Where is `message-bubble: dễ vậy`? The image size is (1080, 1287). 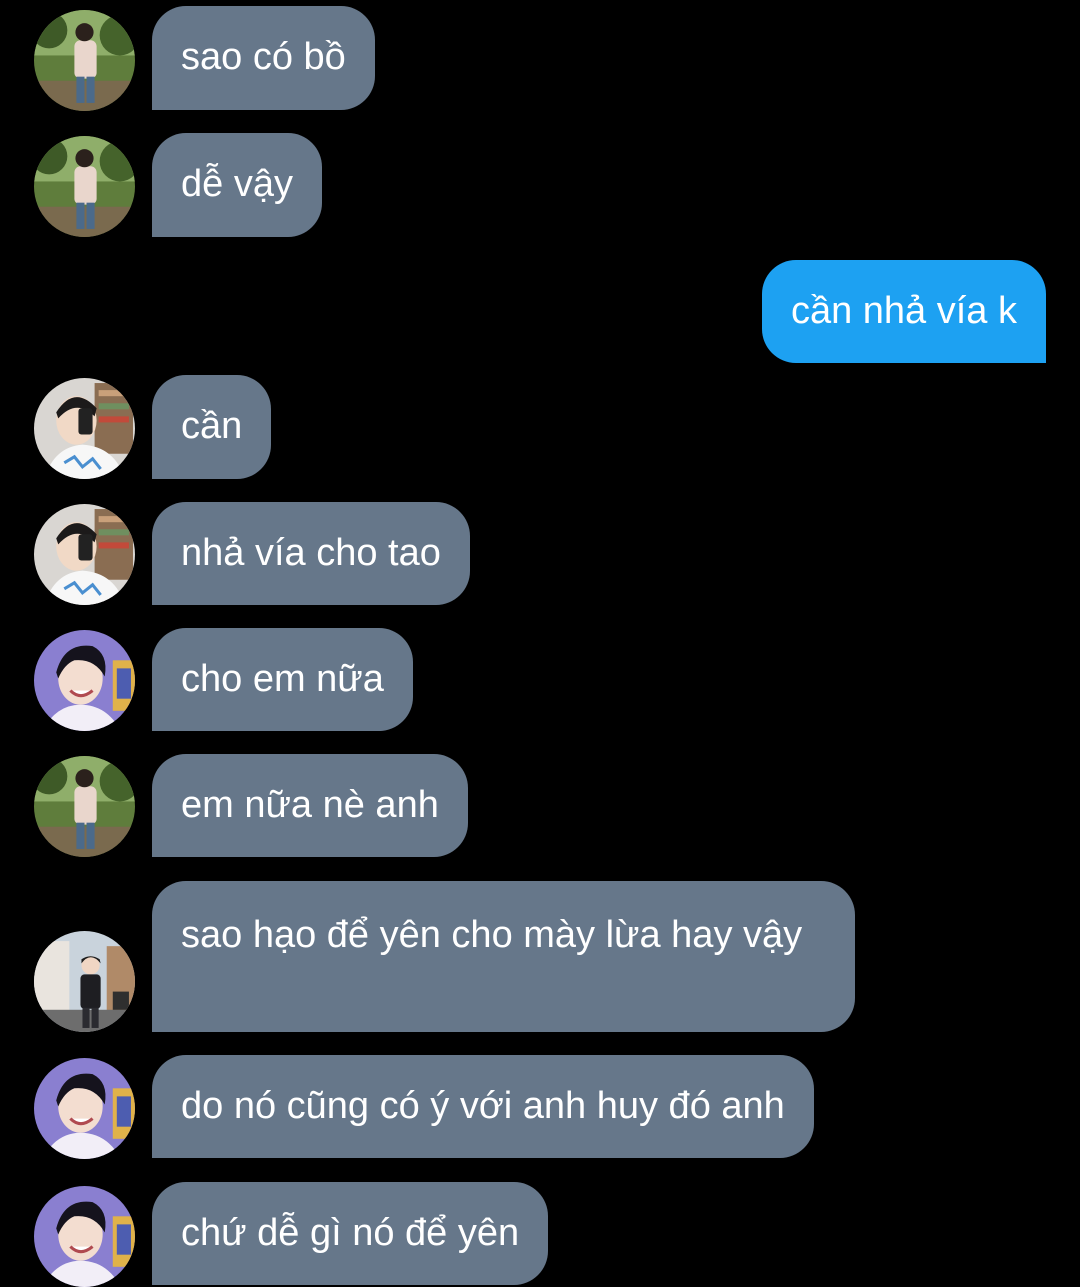 message-bubble: dễ vậy is located at coordinates (237, 185).